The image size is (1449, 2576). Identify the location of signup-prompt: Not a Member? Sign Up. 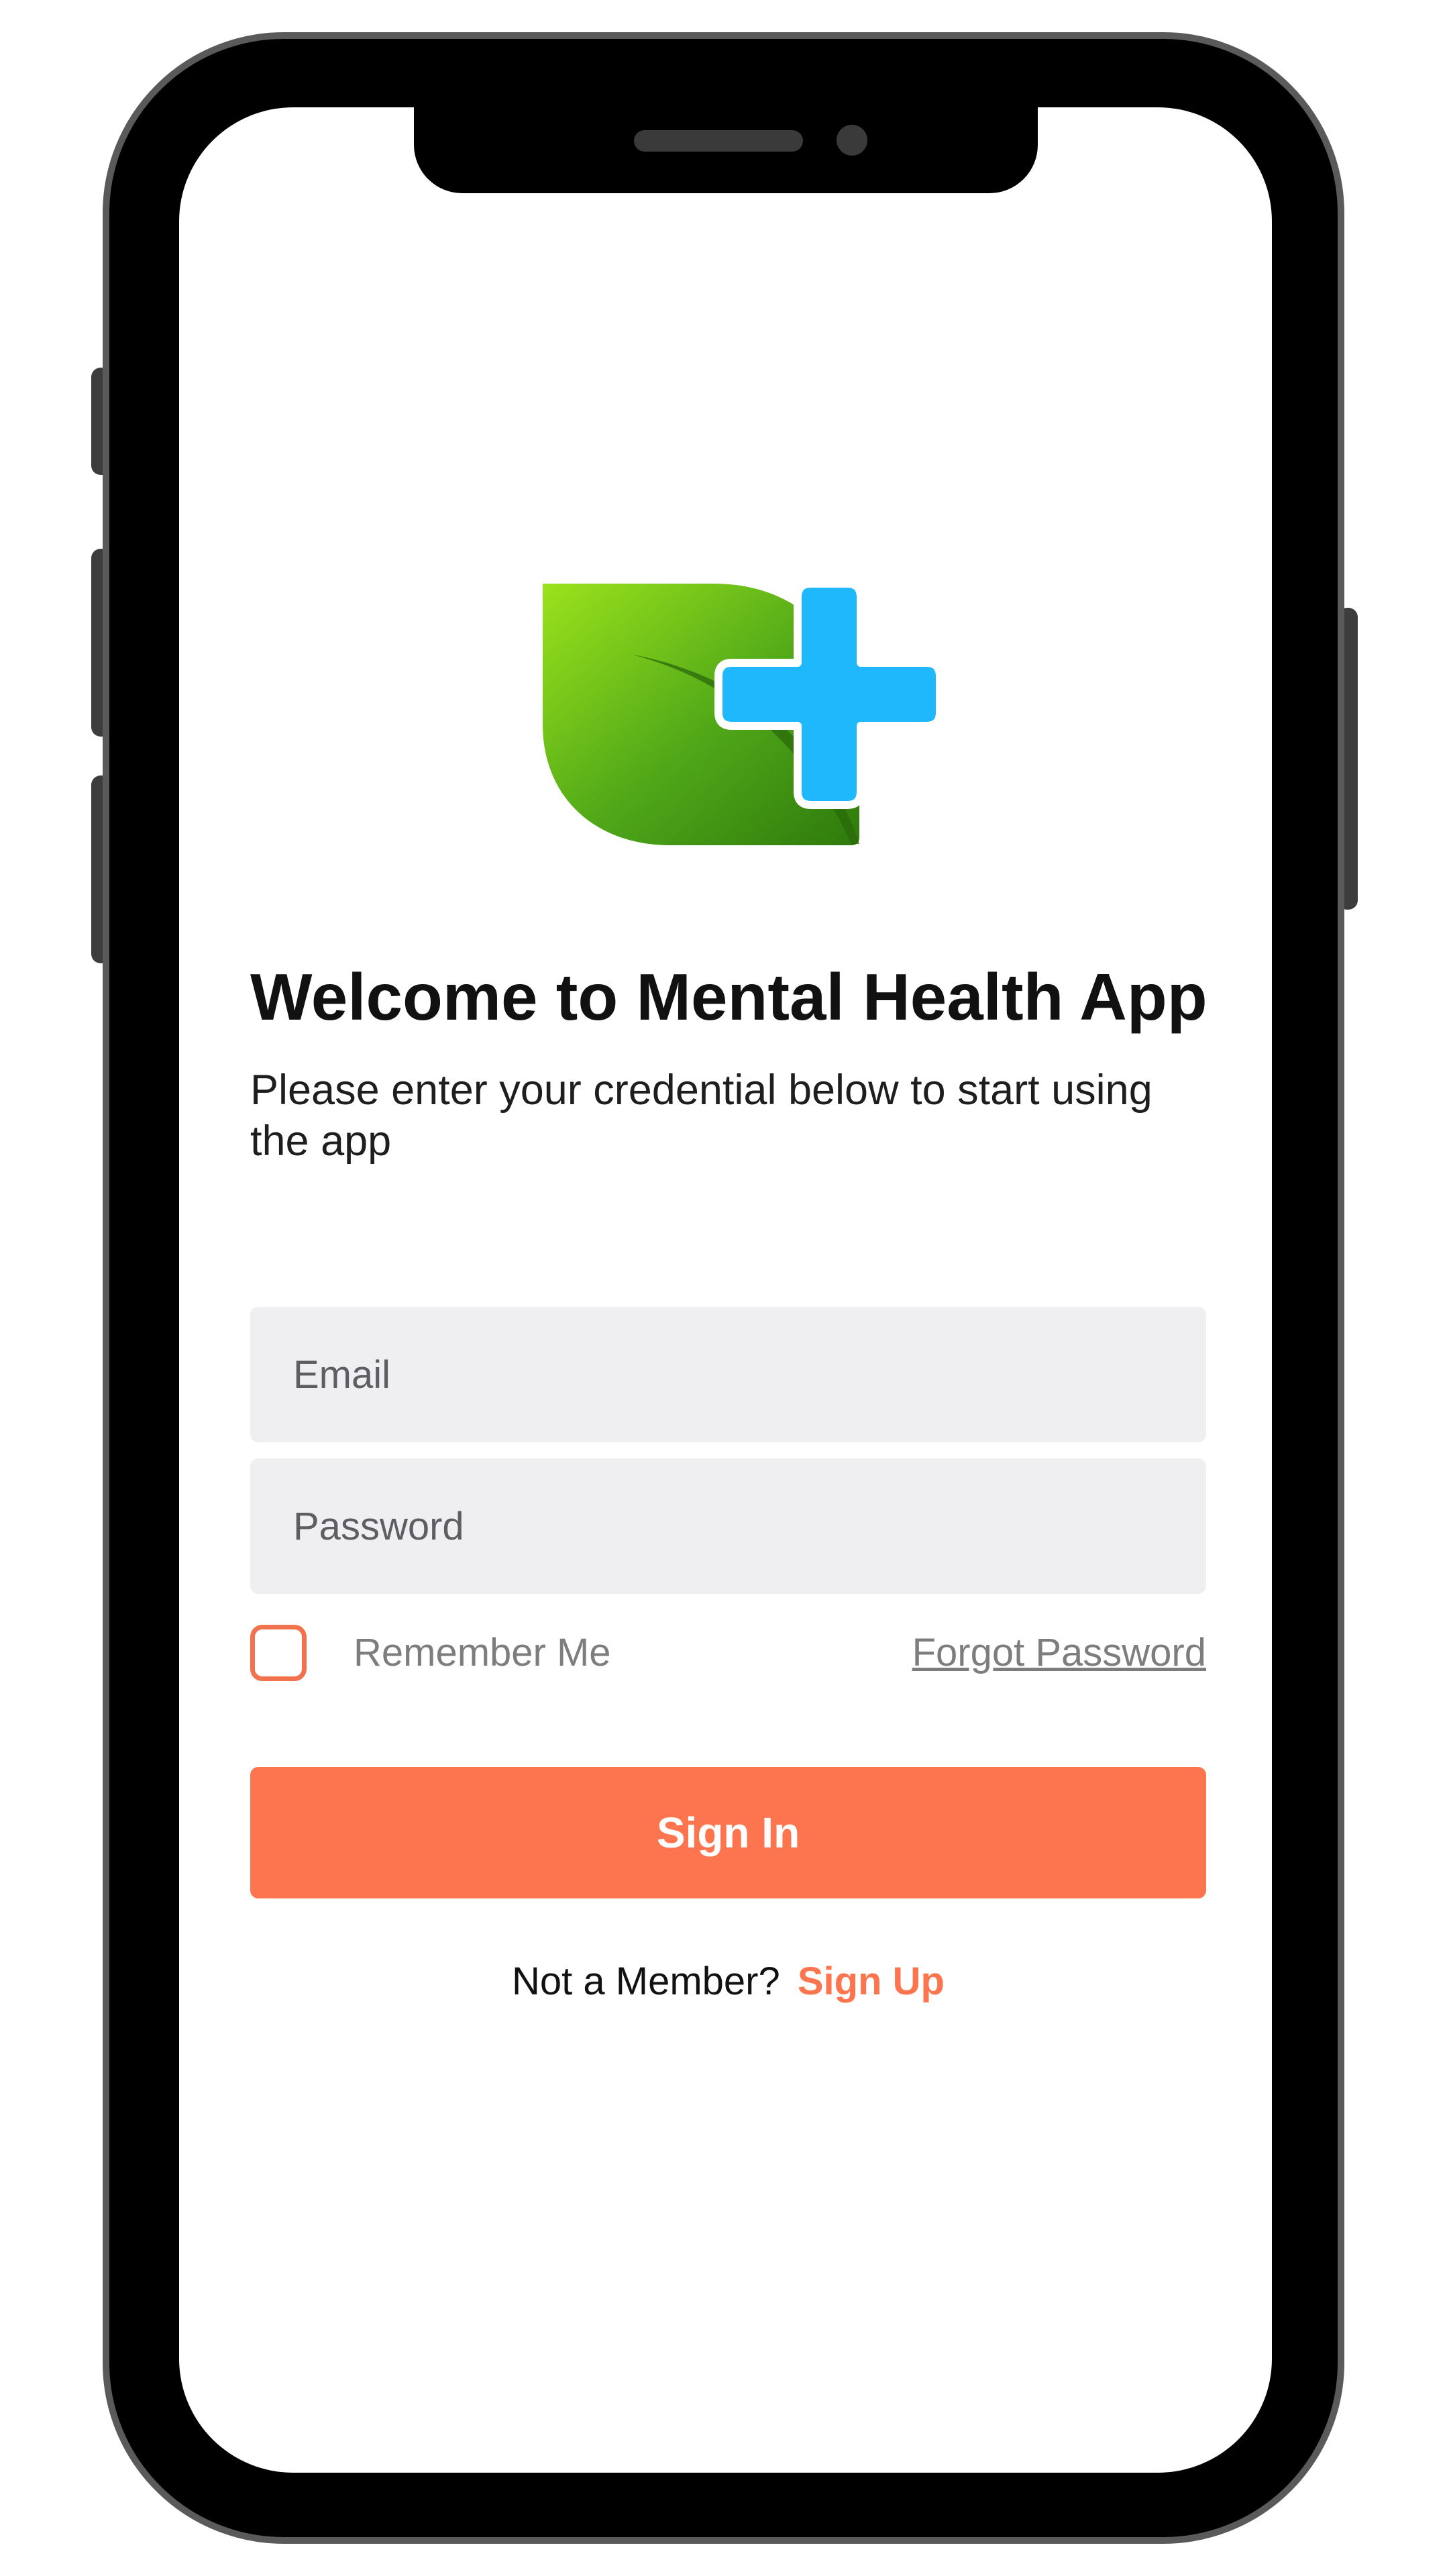
(728, 1981).